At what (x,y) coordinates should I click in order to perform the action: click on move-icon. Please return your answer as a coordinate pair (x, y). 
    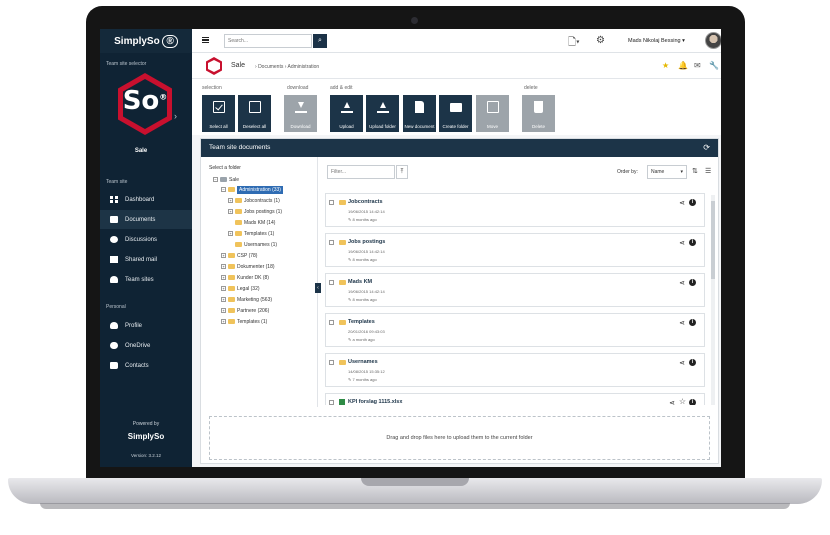
    Looking at the image, I should click on (492, 107).